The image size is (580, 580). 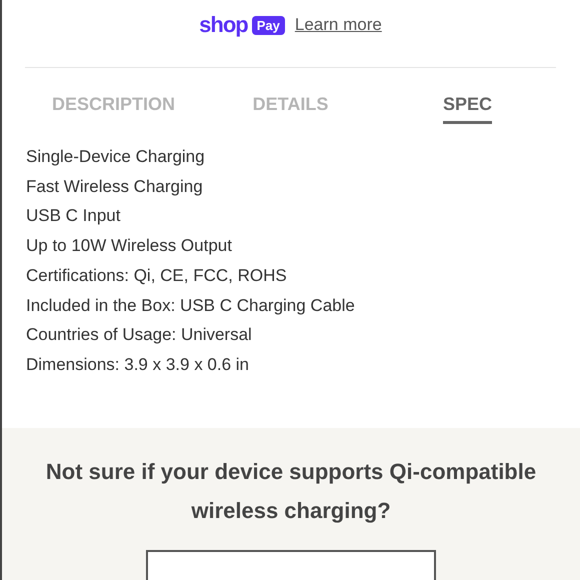 What do you see at coordinates (115, 187) in the screenshot?
I see `spec-line: Fast Wireless Charging` at bounding box center [115, 187].